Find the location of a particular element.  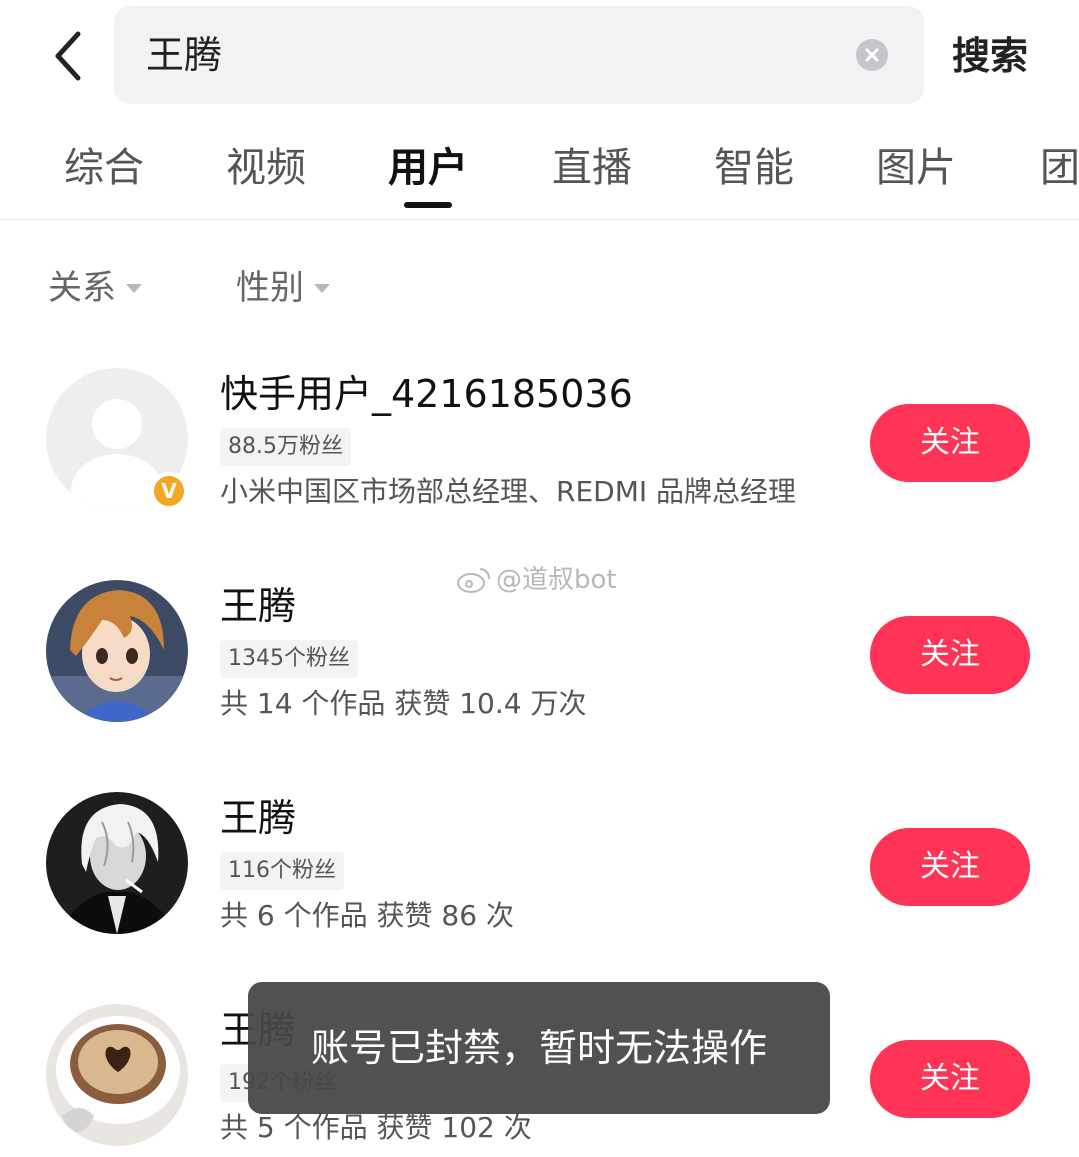

fans-count-badge: 1345个粉丝 is located at coordinates (289, 659).